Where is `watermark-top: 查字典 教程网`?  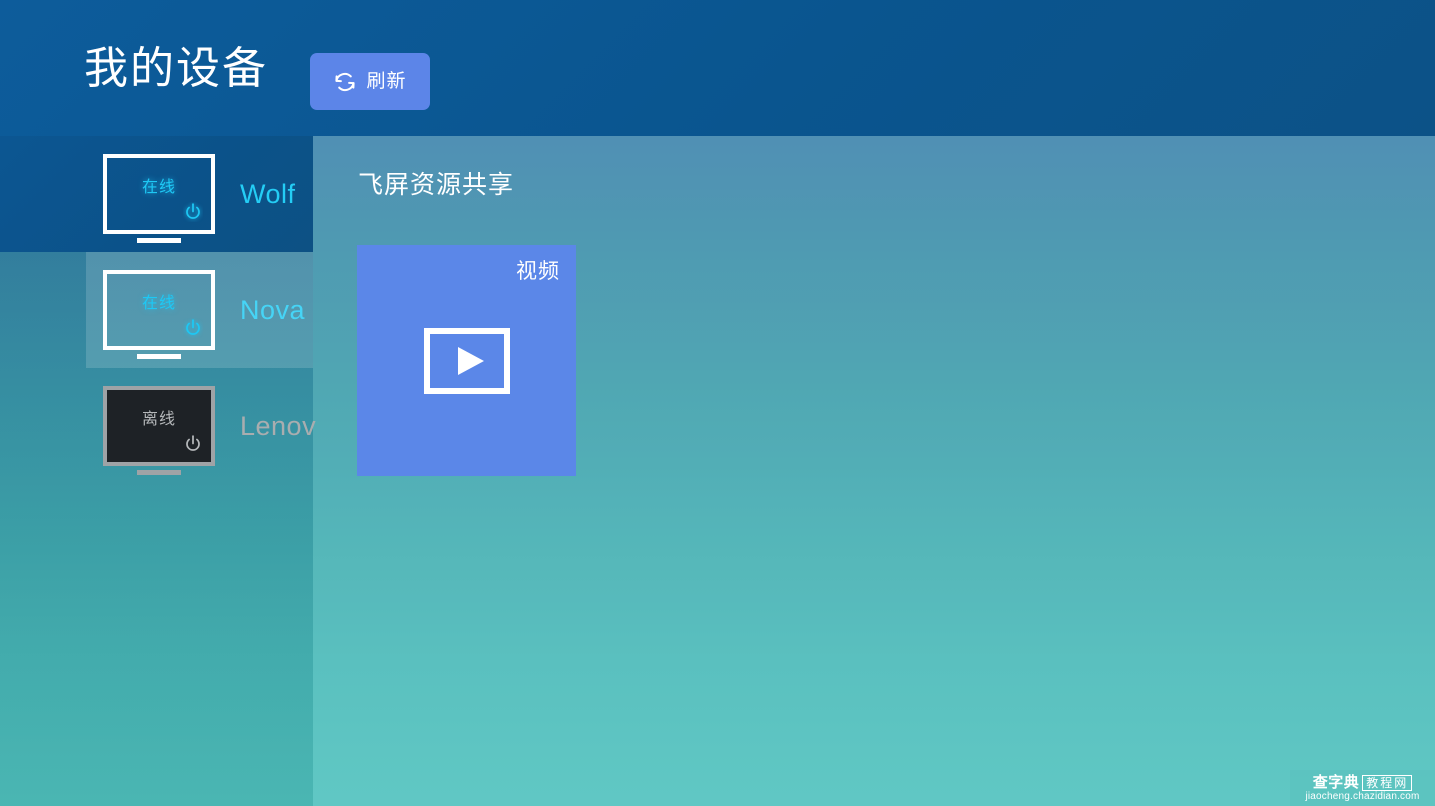 watermark-top: 查字典 教程网 is located at coordinates (1362, 782).